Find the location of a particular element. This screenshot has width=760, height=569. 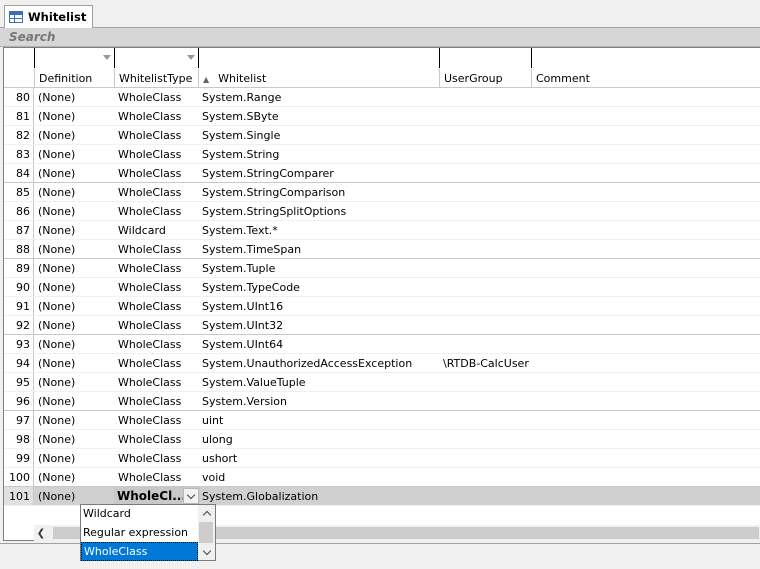

cell-whitelist: System.Tuple is located at coordinates (319, 268).